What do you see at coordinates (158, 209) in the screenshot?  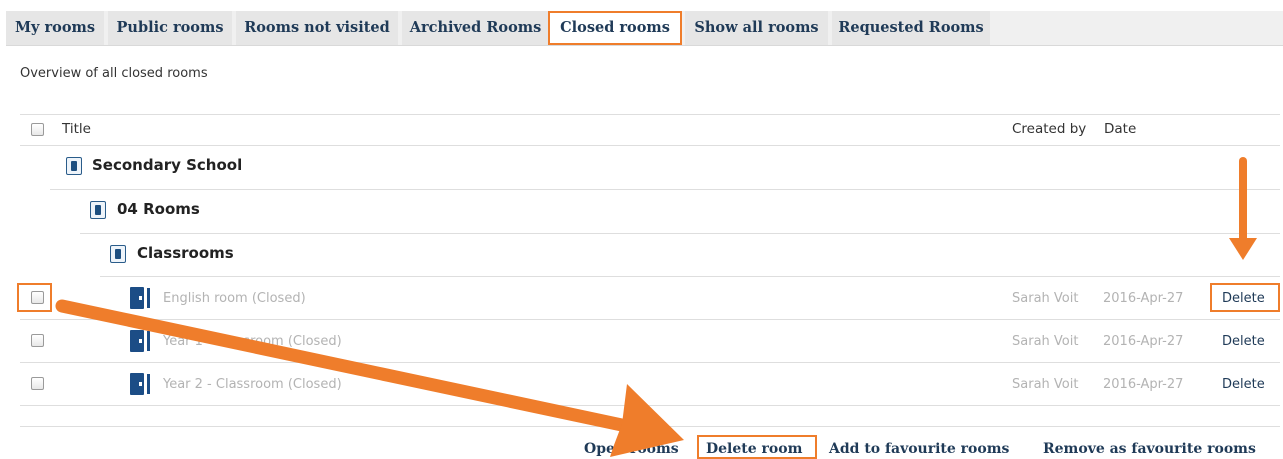 I see `folder-04-rooms: 04 Rooms` at bounding box center [158, 209].